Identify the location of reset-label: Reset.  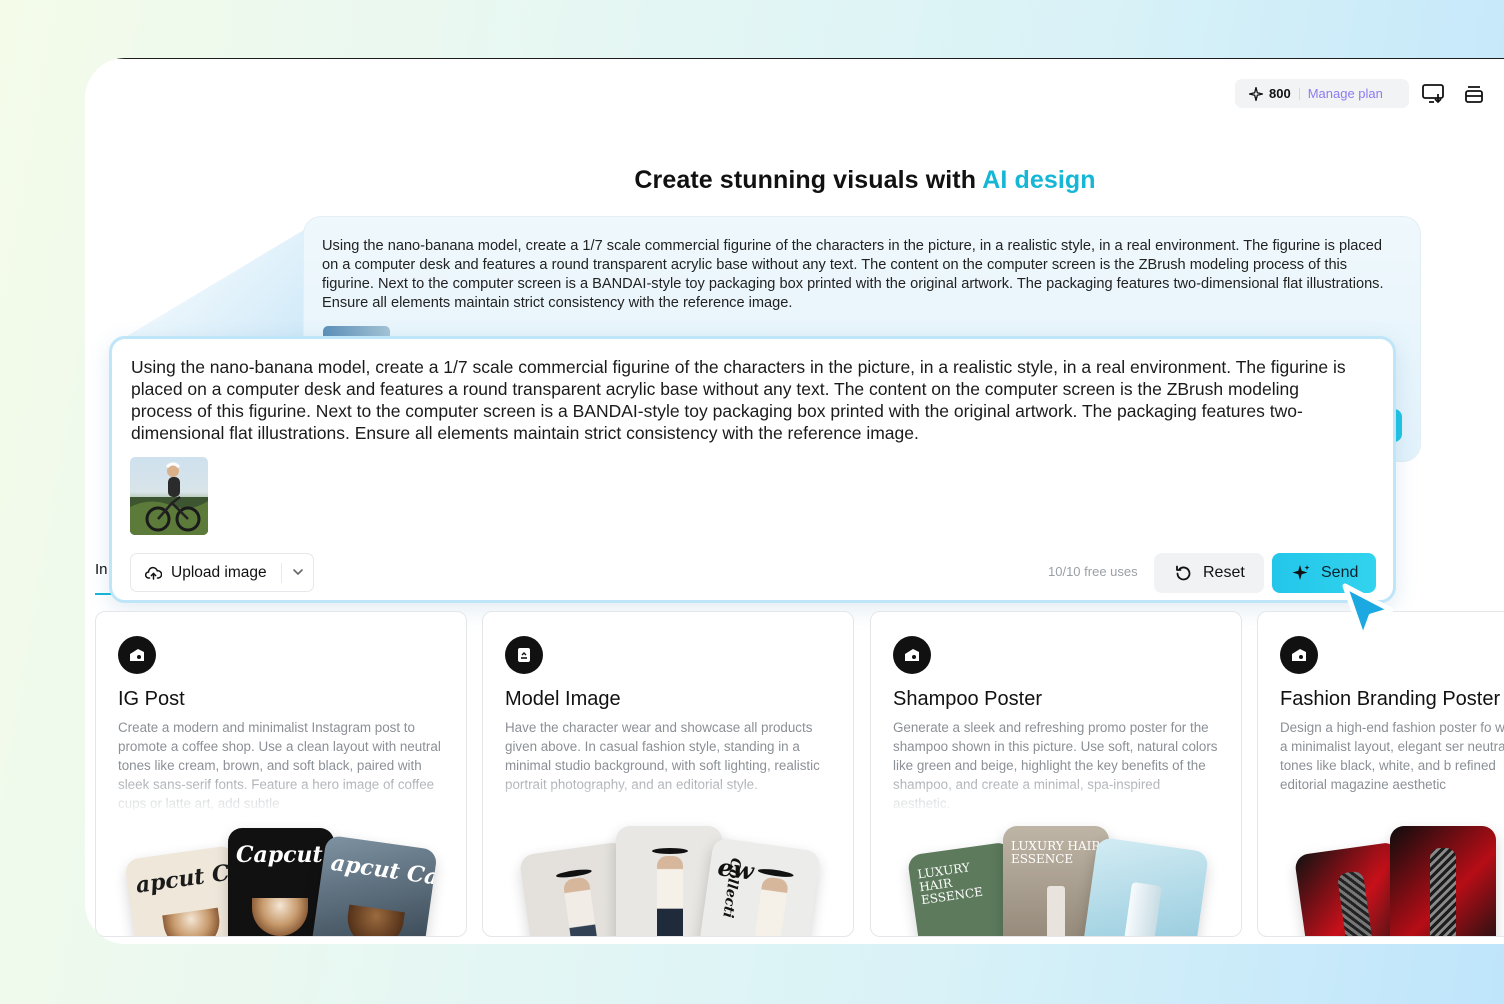
(1224, 572).